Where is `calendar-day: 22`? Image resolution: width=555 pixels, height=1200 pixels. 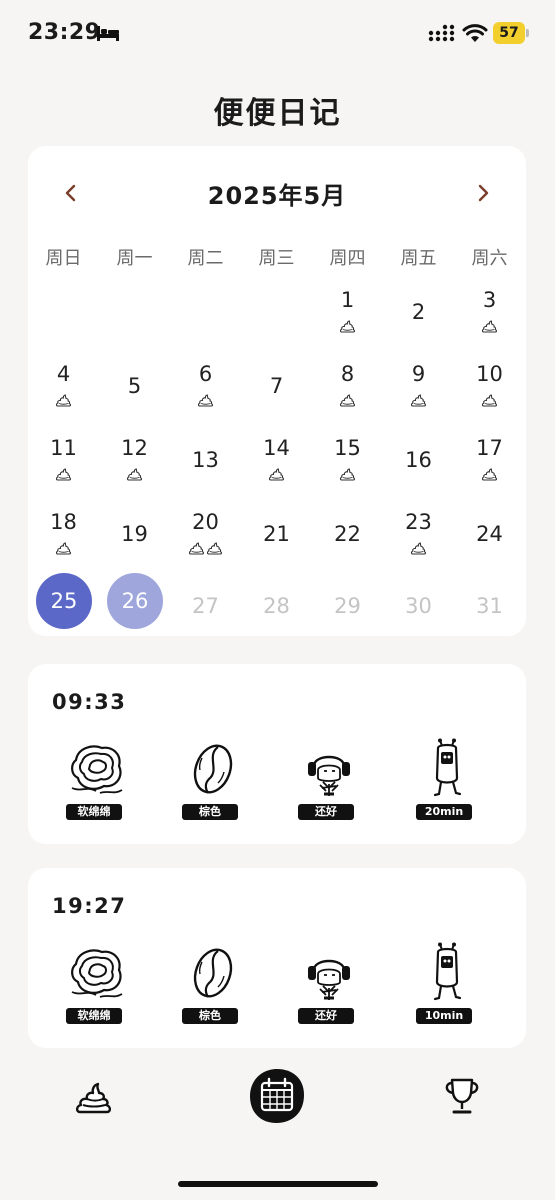
calendar-day: 22 is located at coordinates (347, 539).